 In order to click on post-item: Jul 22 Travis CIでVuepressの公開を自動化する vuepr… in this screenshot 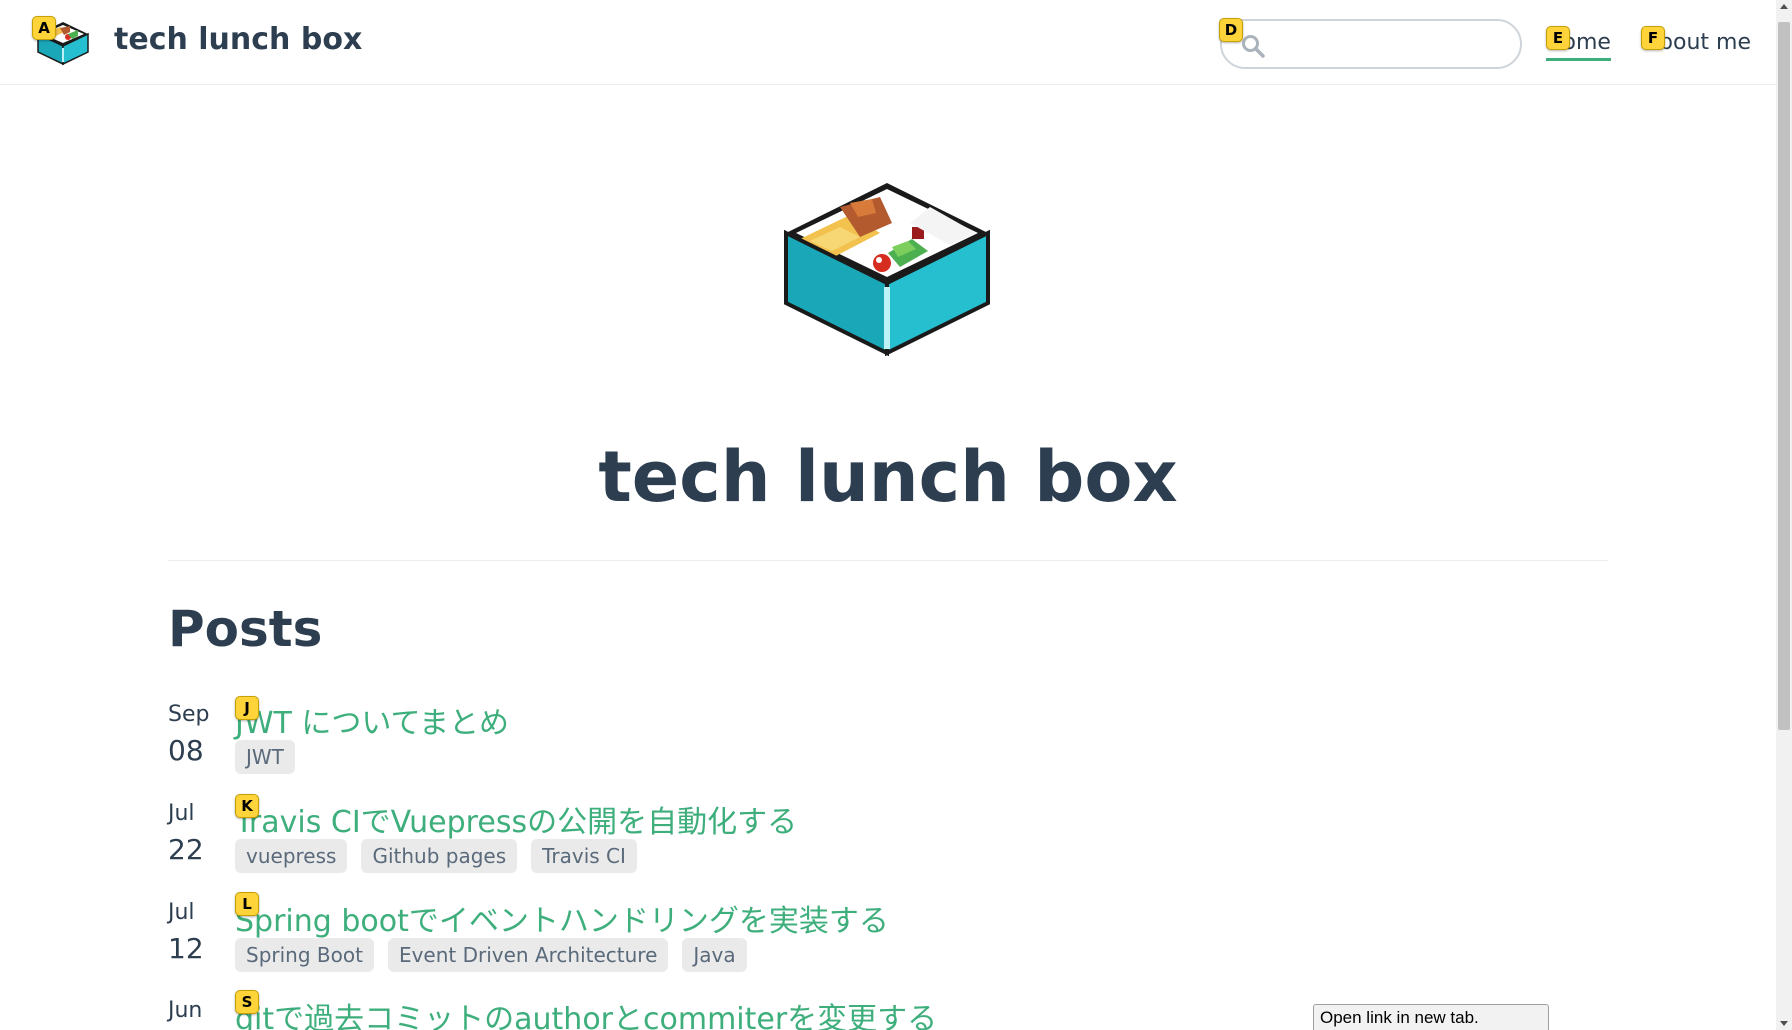, I will do `click(768, 843)`.